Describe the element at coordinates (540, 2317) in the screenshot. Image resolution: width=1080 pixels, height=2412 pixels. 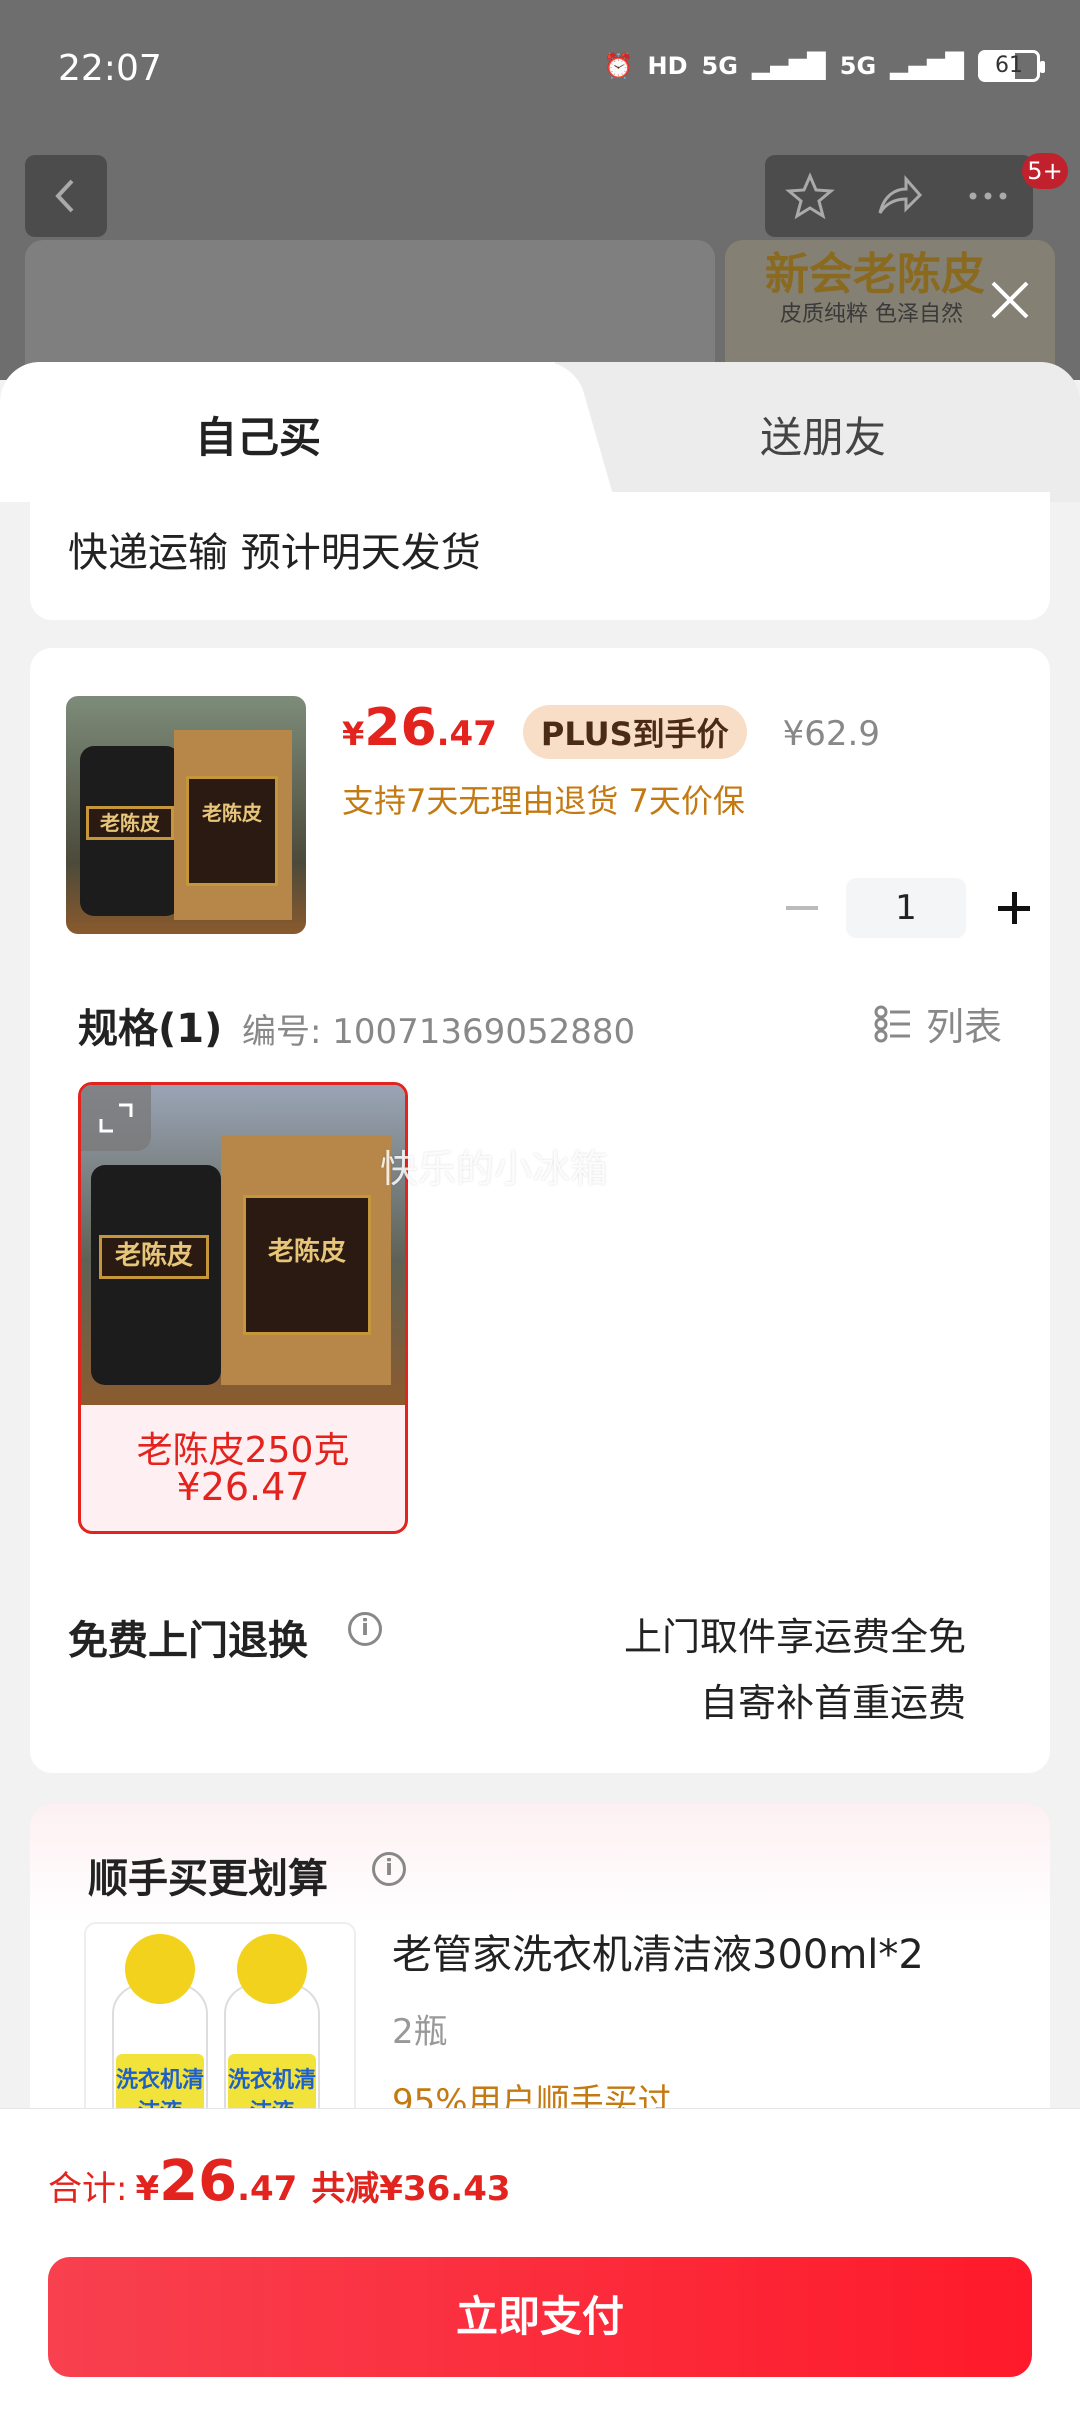
I see `pay-now-button: 立即支付` at that location.